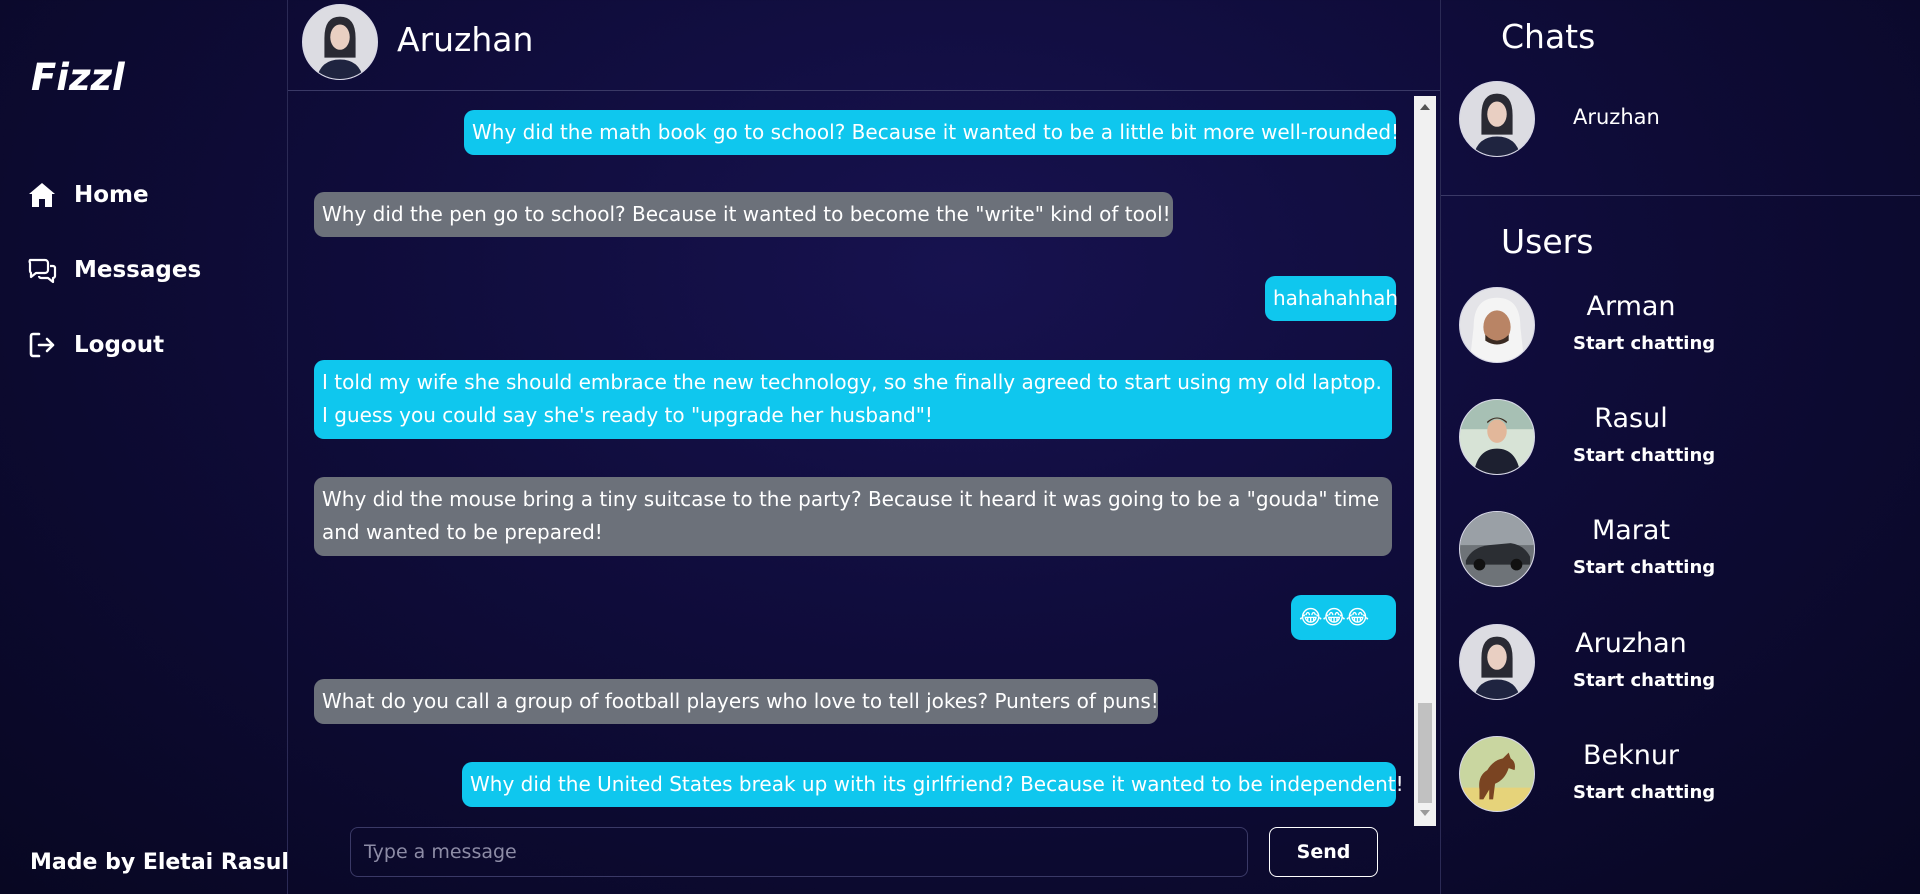 This screenshot has width=1920, height=894. What do you see at coordinates (1679, 549) in the screenshot?
I see `user-list-item: Marat Start chatting` at bounding box center [1679, 549].